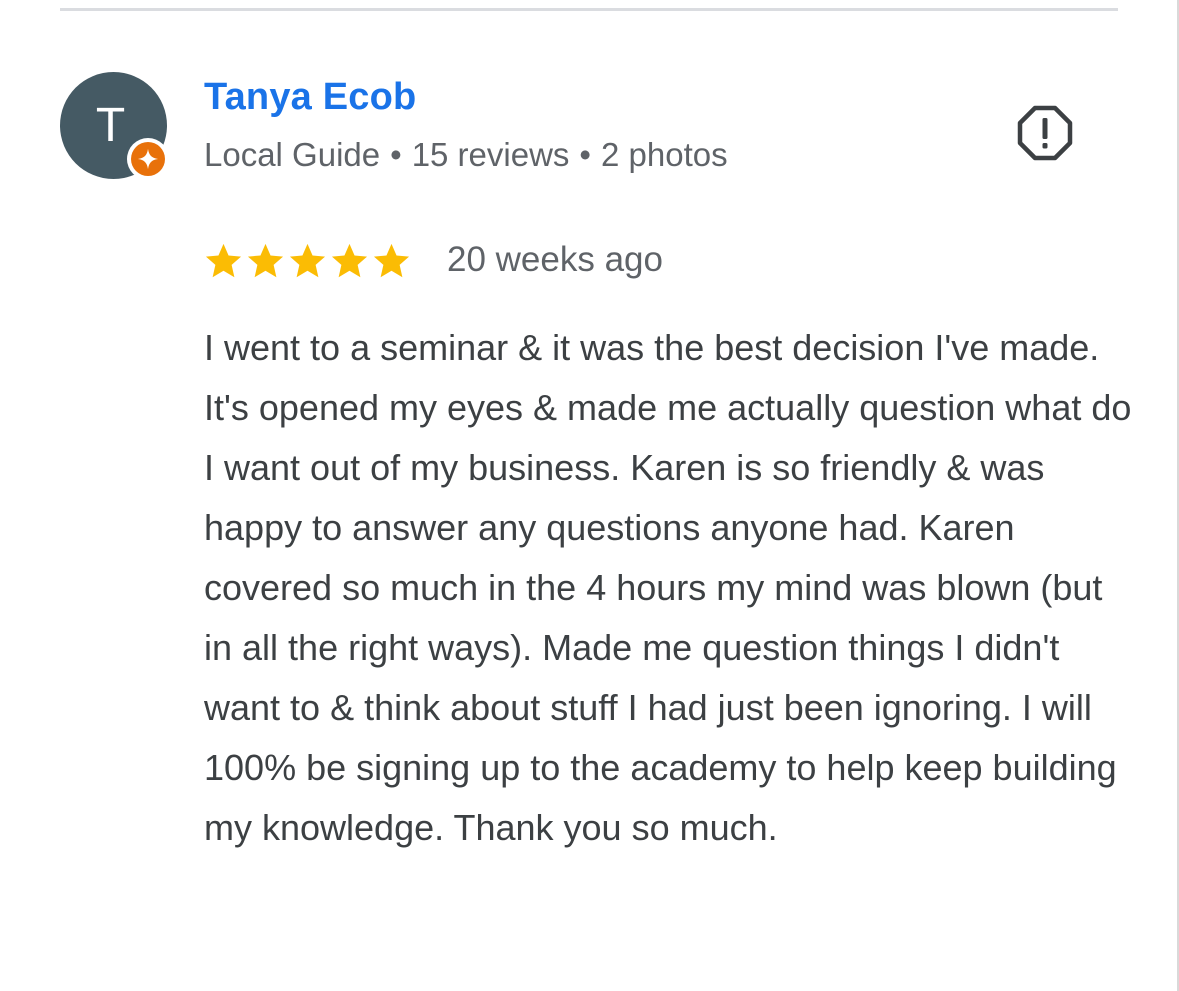  What do you see at coordinates (148, 159) in the screenshot?
I see `local-guide-badge-icon` at bounding box center [148, 159].